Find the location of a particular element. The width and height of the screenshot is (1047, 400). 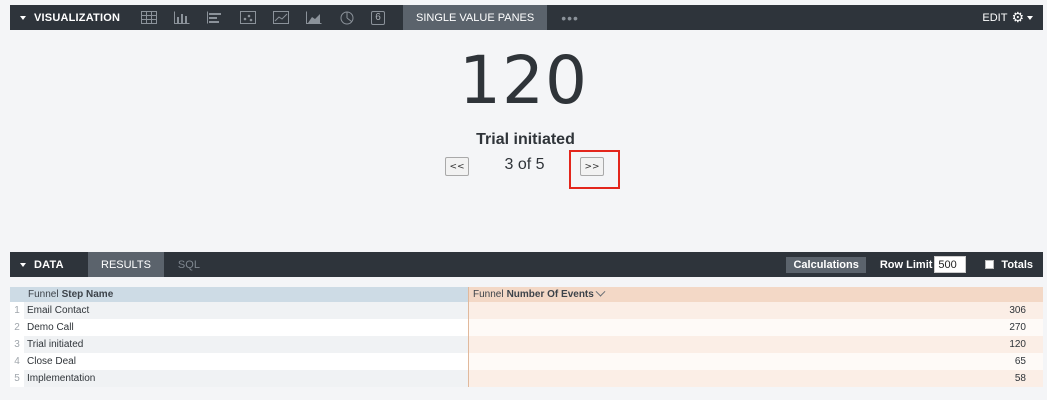

highlight-box is located at coordinates (594, 169).